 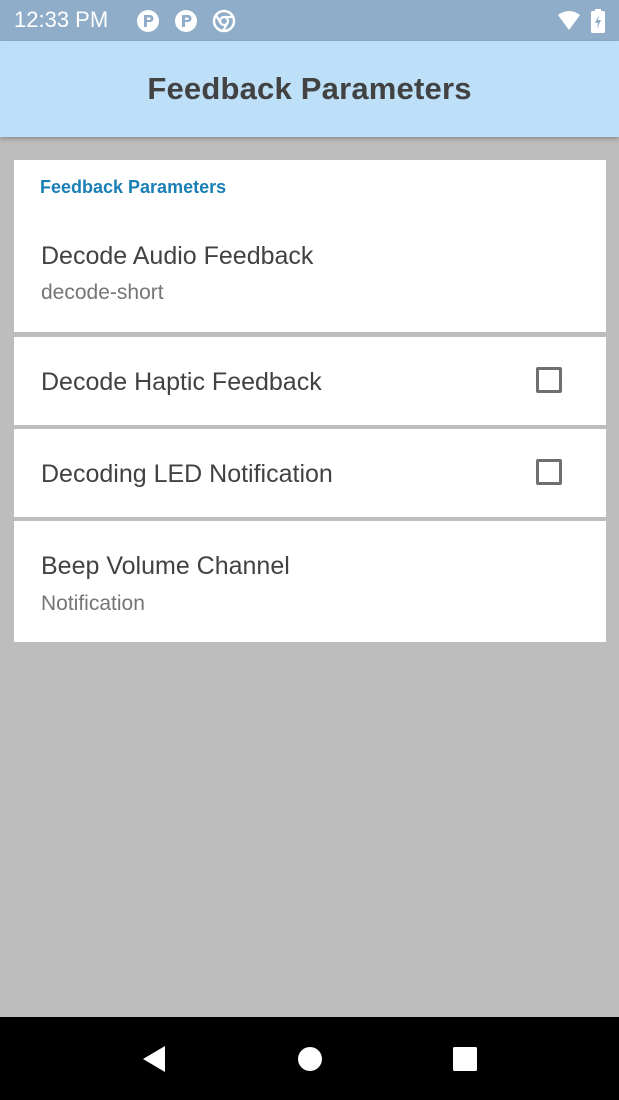 What do you see at coordinates (549, 472) in the screenshot?
I see `led-notification-checkbox` at bounding box center [549, 472].